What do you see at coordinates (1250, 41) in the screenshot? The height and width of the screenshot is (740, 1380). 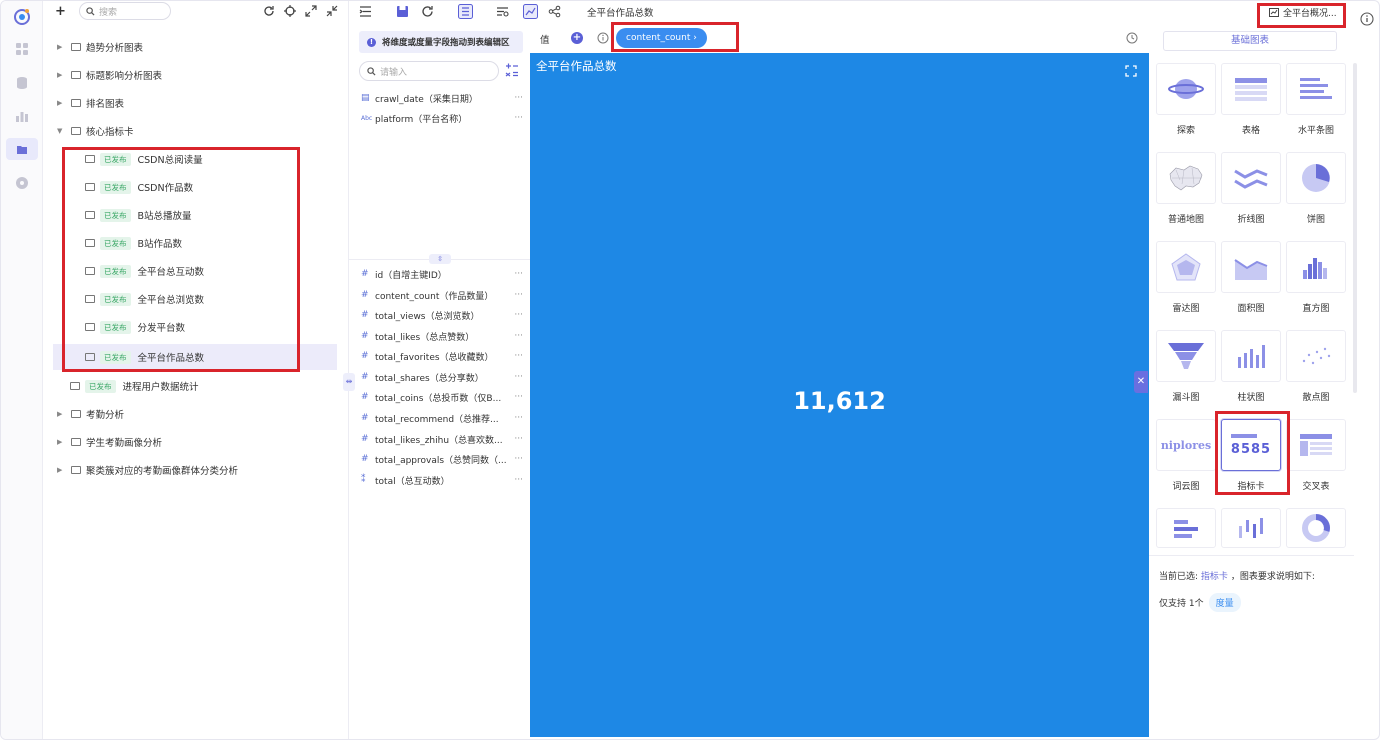 I see `tab-basic-charts: 基础图表` at bounding box center [1250, 41].